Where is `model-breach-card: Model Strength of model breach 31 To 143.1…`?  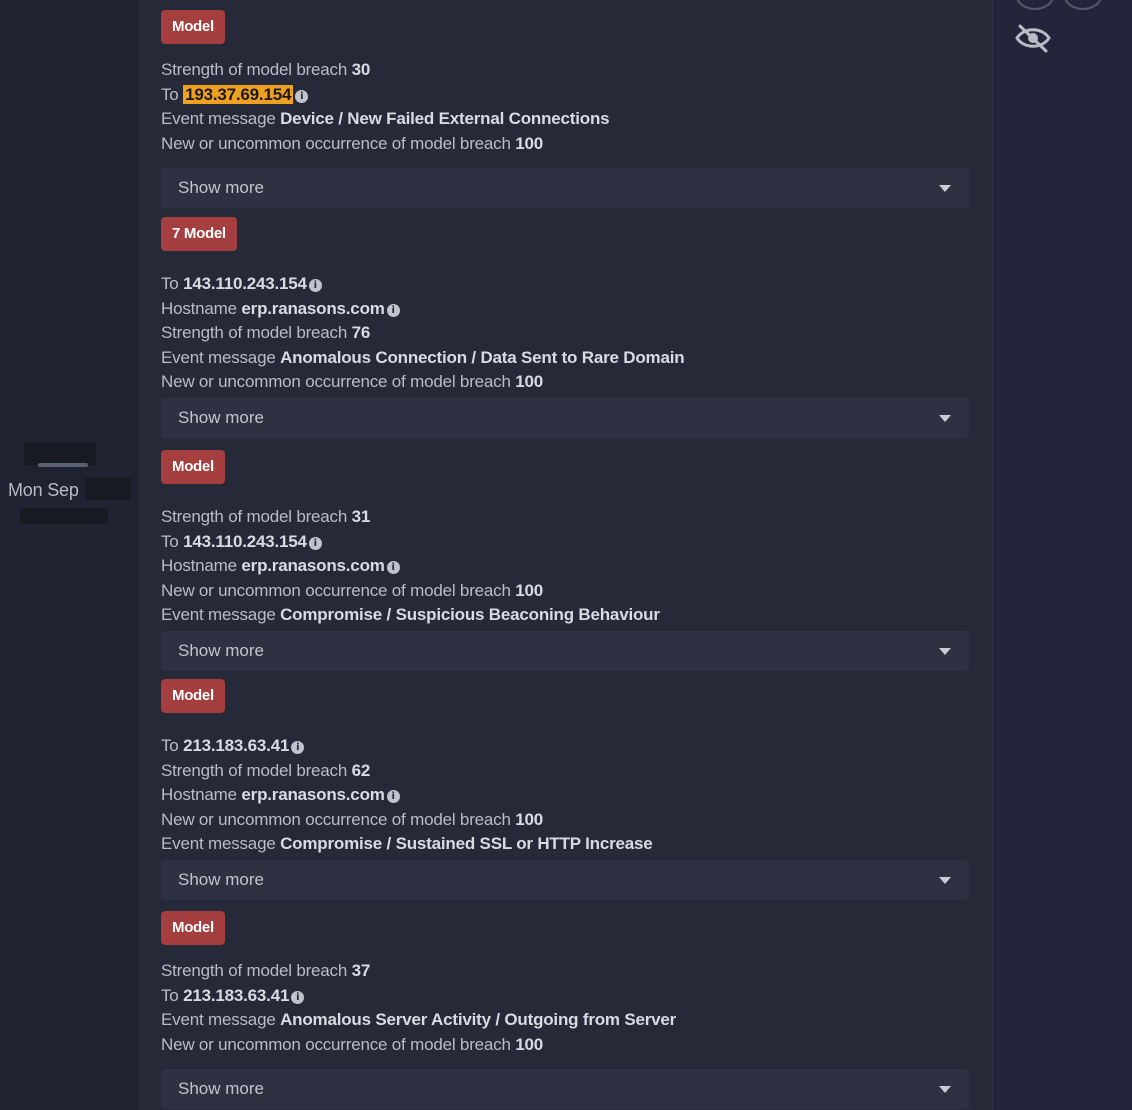 model-breach-card: Model Strength of model breach 31 To 143.1… is located at coordinates (566, 560).